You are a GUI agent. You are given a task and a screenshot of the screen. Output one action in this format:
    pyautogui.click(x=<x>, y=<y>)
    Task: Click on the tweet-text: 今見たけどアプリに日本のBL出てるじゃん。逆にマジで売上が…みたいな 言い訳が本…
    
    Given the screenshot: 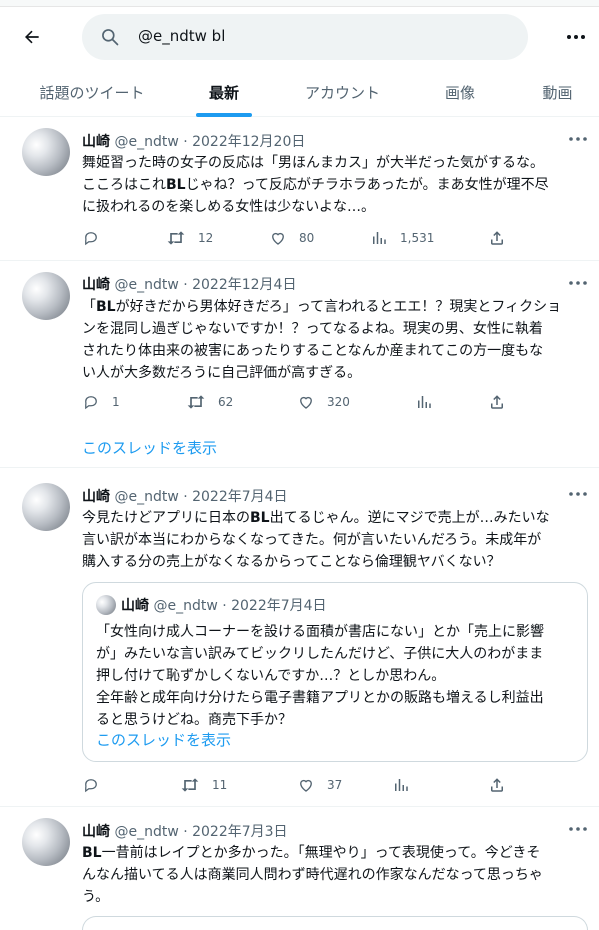 What is the action you would take?
    pyautogui.click(x=333, y=540)
    